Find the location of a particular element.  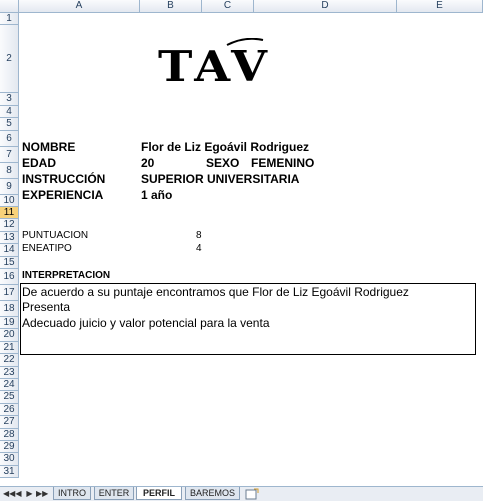

experiencia-value: 1 año is located at coordinates (157, 195).